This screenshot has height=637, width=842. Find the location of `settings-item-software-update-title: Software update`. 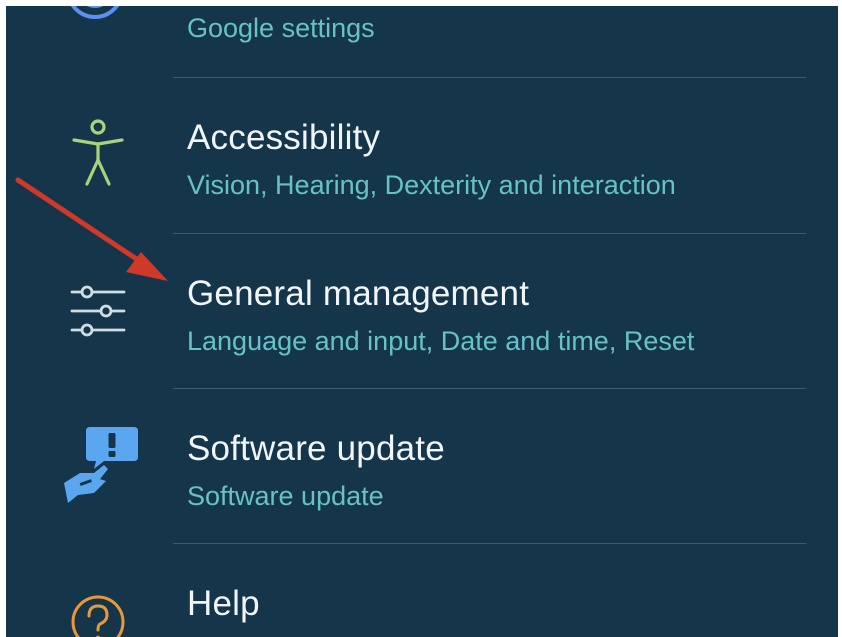

settings-item-software-update-title: Software update is located at coordinates (316, 448).